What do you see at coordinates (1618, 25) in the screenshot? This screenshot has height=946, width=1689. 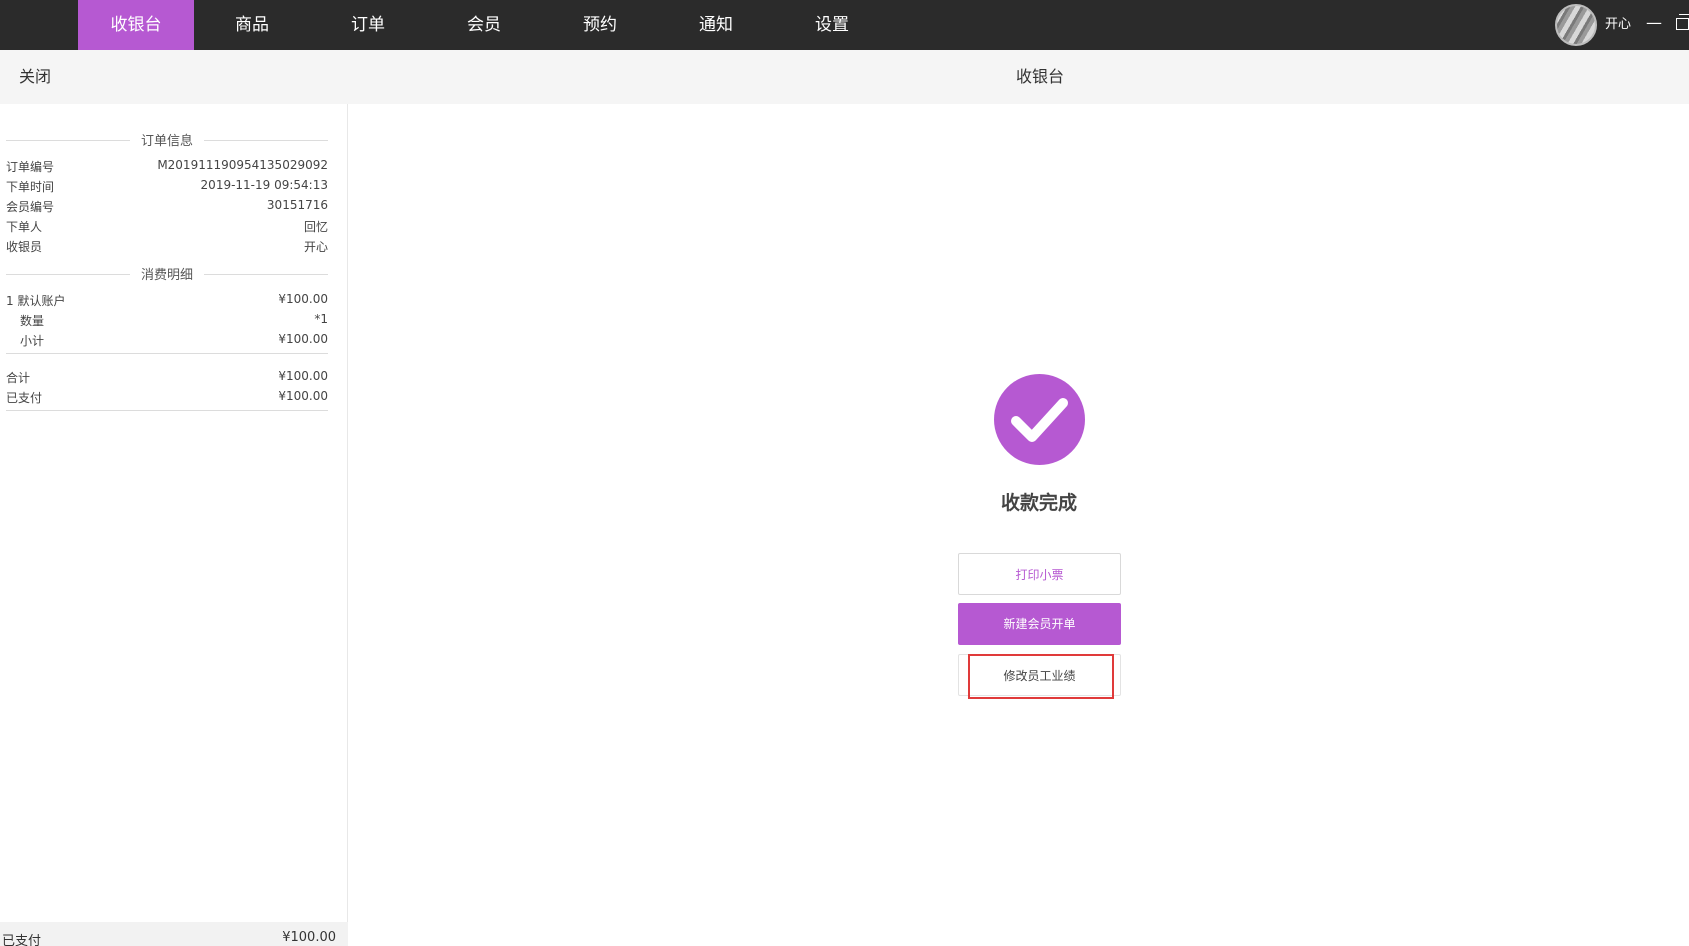 I see `user-name: 开心` at bounding box center [1618, 25].